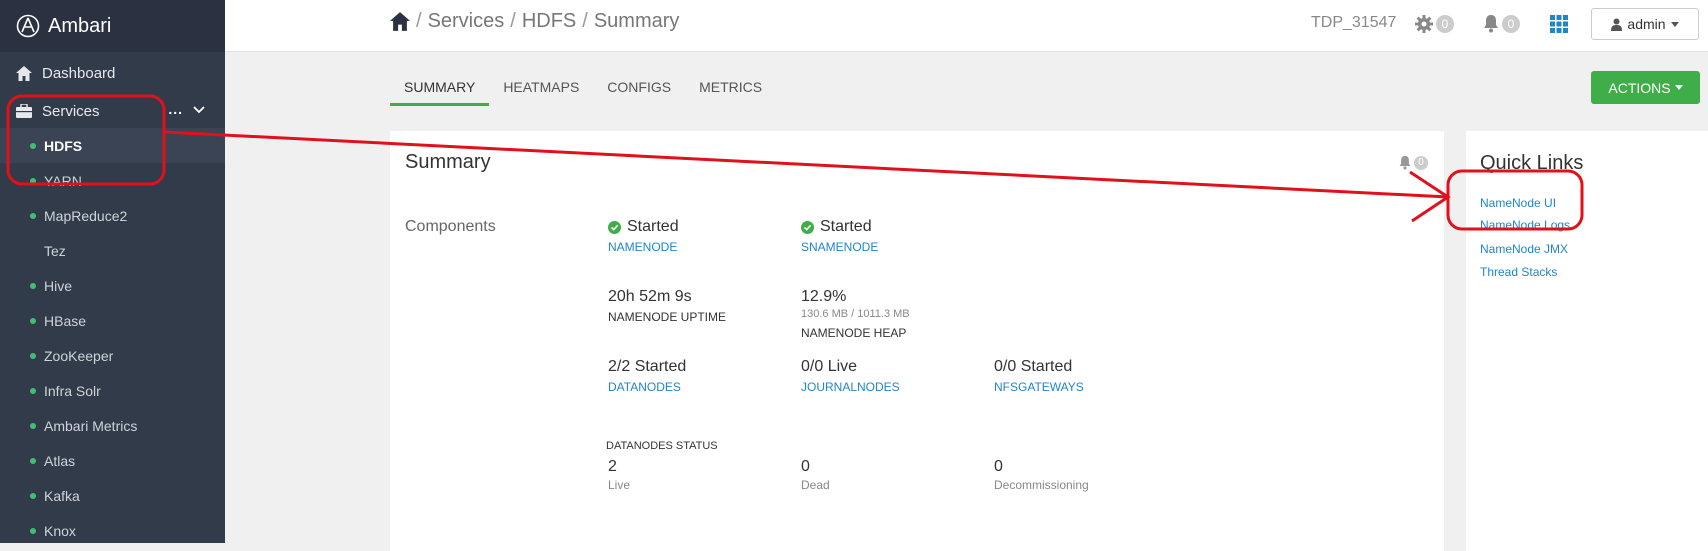  What do you see at coordinates (1518, 203) in the screenshot?
I see `quick-link-namenode-ui: NameNode UI` at bounding box center [1518, 203].